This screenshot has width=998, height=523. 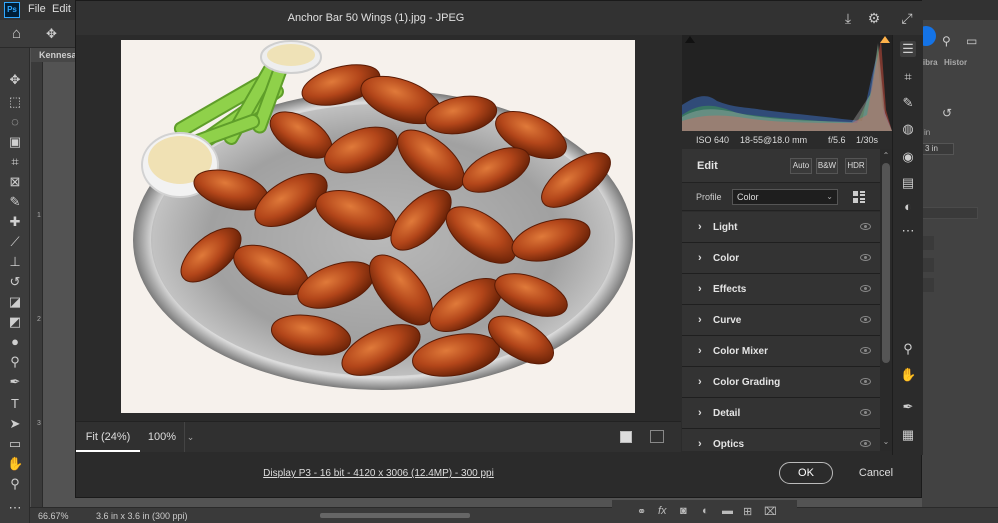 I want to click on shutter-value: 1/30s, so click(x=867, y=140).